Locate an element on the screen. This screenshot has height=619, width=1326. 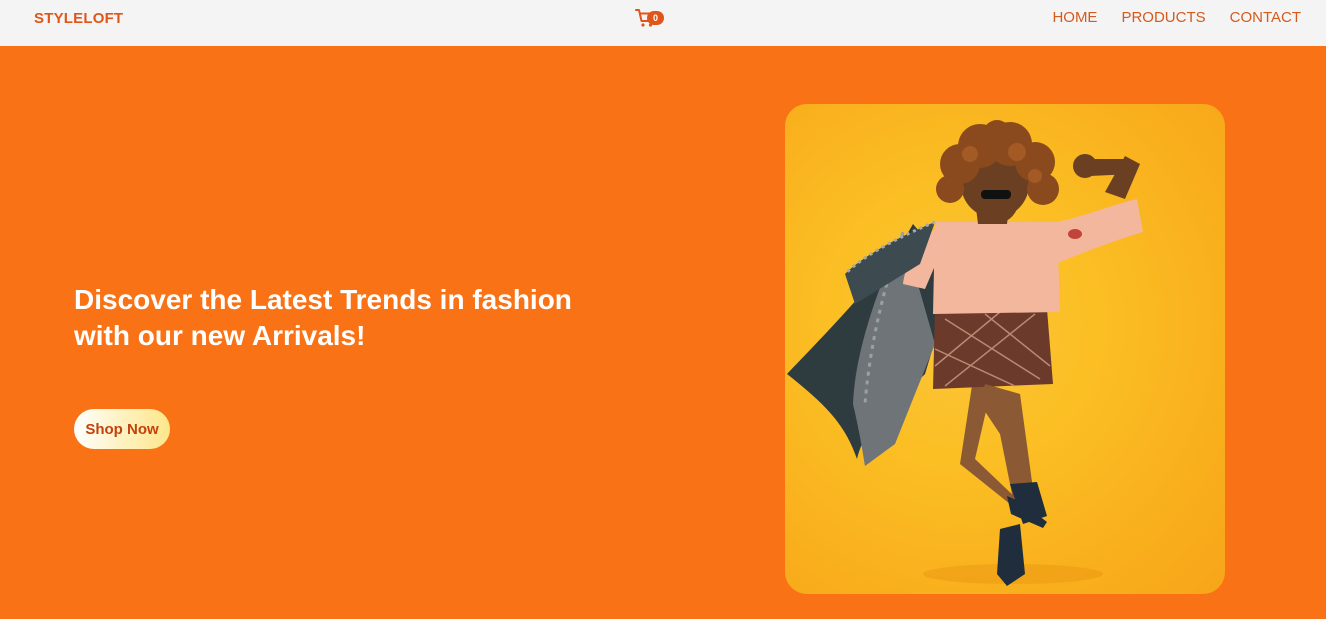
cart-button: 0 is located at coordinates (651, 18).